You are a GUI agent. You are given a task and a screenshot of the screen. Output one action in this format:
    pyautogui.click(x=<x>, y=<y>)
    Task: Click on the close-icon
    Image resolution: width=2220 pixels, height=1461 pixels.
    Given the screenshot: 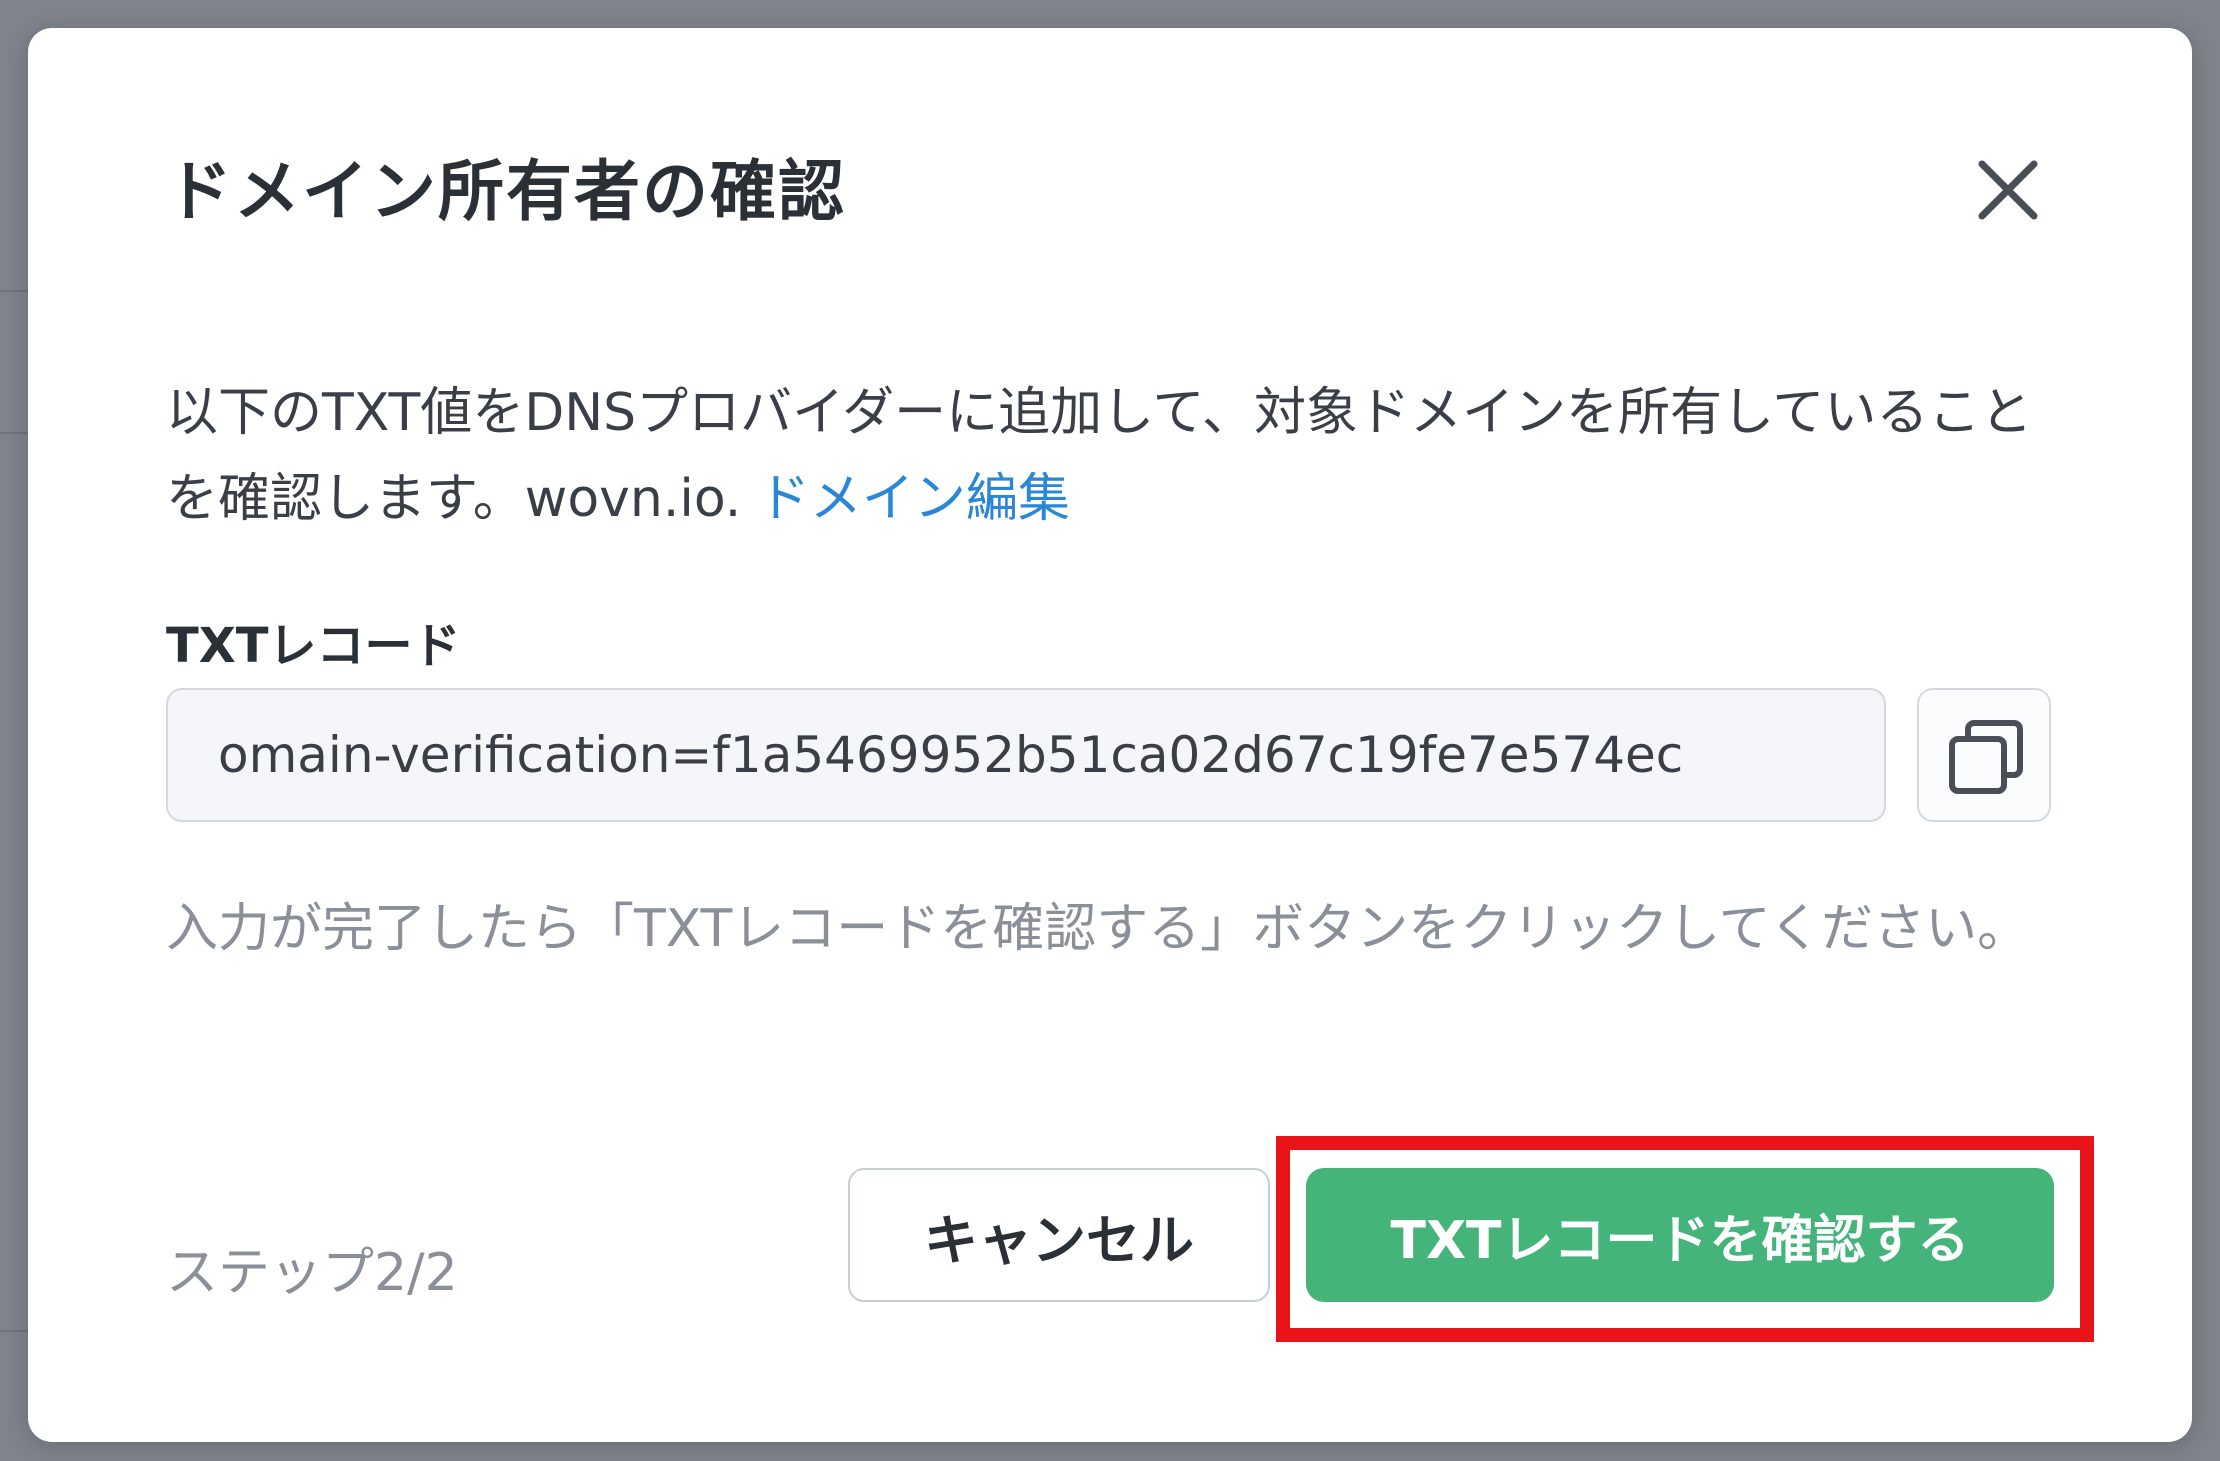 What is the action you would take?
    pyautogui.click(x=2008, y=190)
    